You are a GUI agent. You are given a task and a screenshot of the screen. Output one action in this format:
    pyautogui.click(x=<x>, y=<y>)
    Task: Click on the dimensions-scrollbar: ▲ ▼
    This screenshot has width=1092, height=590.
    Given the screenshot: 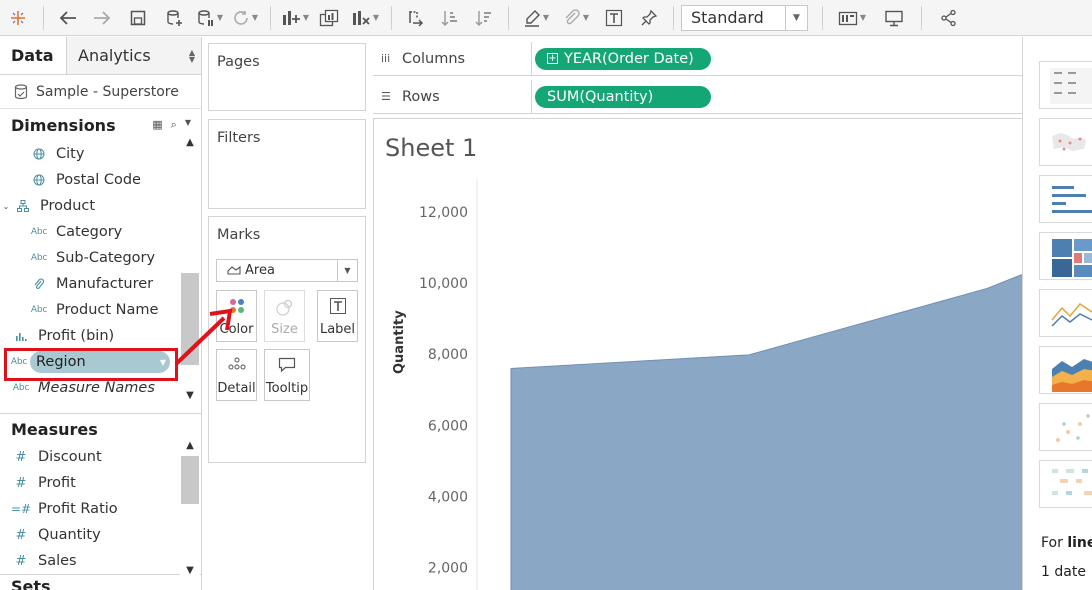 What is the action you would take?
    pyautogui.click(x=190, y=269)
    